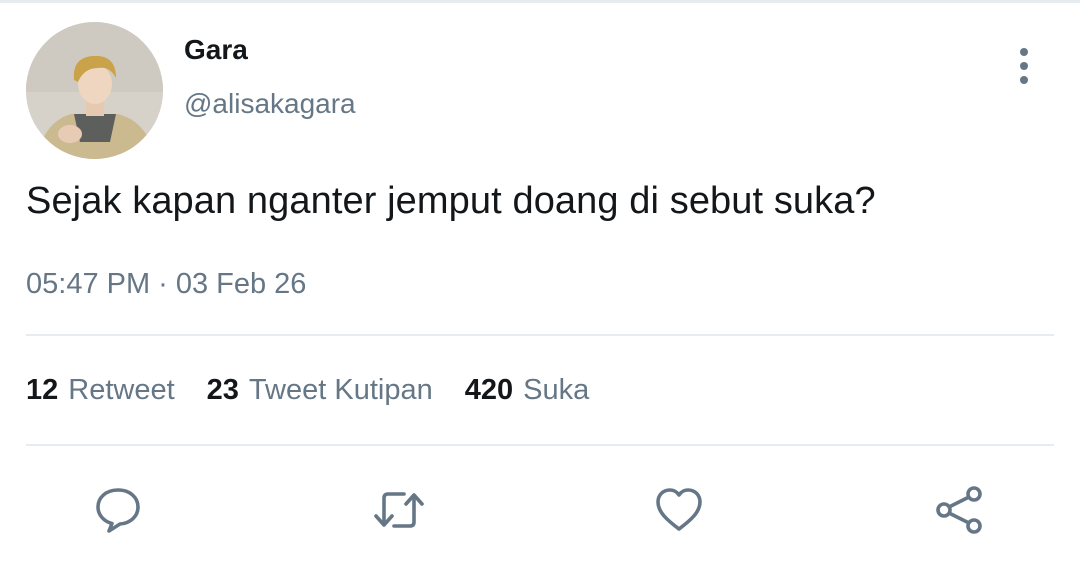 This screenshot has height=574, width=1080. Describe the element at coordinates (556, 390) in the screenshot. I see `like-label: Suka` at that location.